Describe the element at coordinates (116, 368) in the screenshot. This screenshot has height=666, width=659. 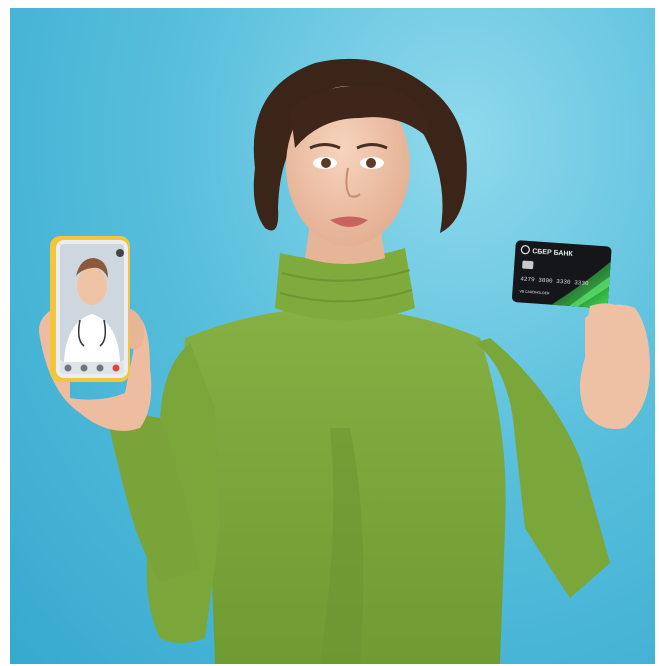
I see `end-call-icon` at that location.